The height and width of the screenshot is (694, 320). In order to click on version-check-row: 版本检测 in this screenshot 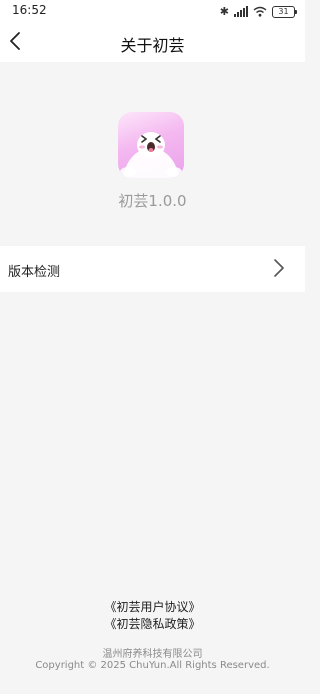, I will do `click(152, 269)`.